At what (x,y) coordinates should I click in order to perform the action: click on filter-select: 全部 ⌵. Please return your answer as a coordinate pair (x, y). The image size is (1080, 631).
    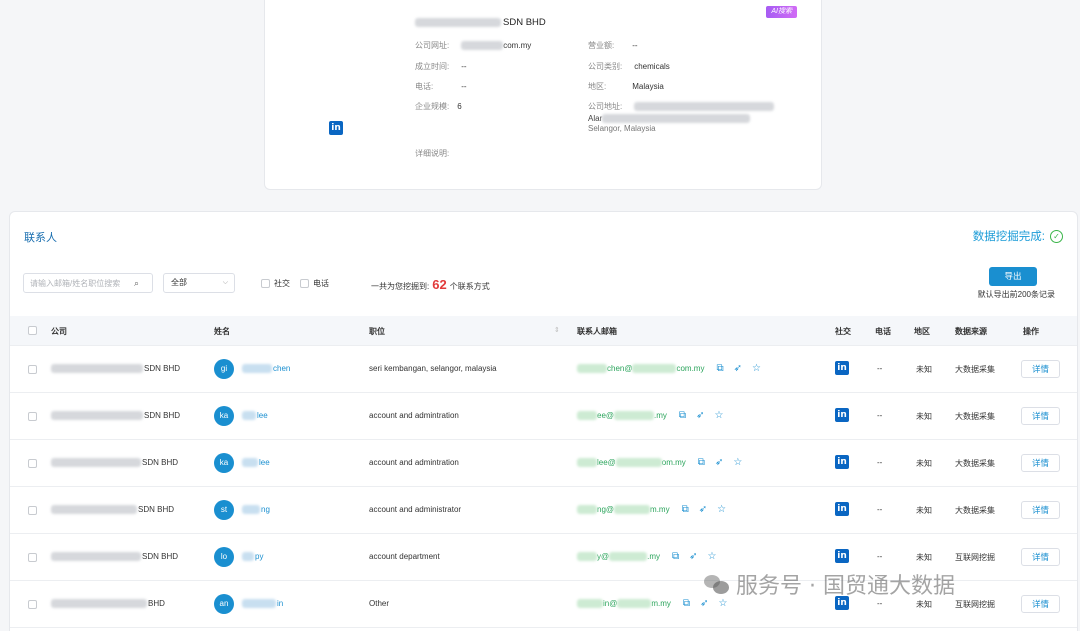
    Looking at the image, I should click on (199, 283).